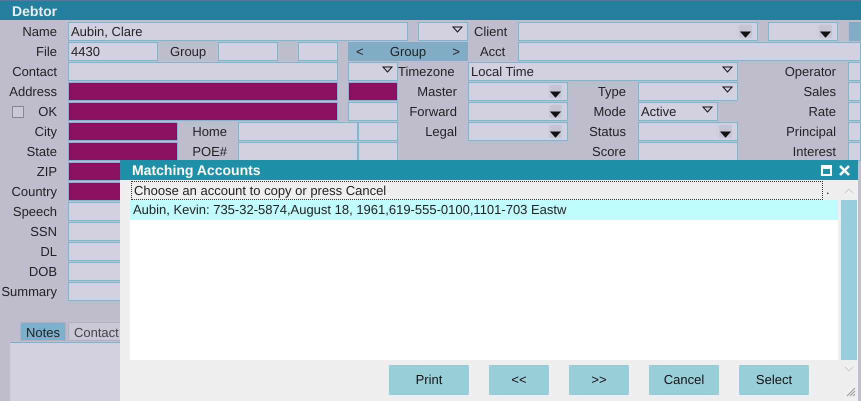  What do you see at coordinates (209, 132) in the screenshot?
I see `field-label: Home` at bounding box center [209, 132].